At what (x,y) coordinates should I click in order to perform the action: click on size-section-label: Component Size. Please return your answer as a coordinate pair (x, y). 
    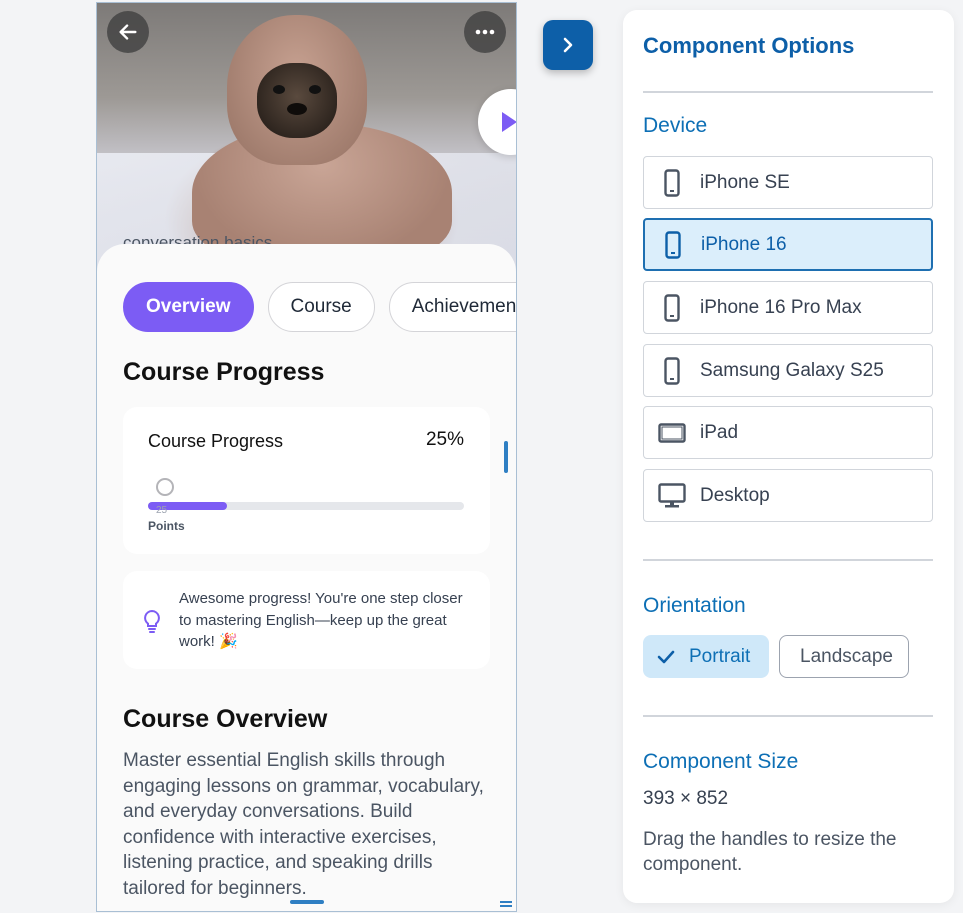
    Looking at the image, I should click on (721, 761).